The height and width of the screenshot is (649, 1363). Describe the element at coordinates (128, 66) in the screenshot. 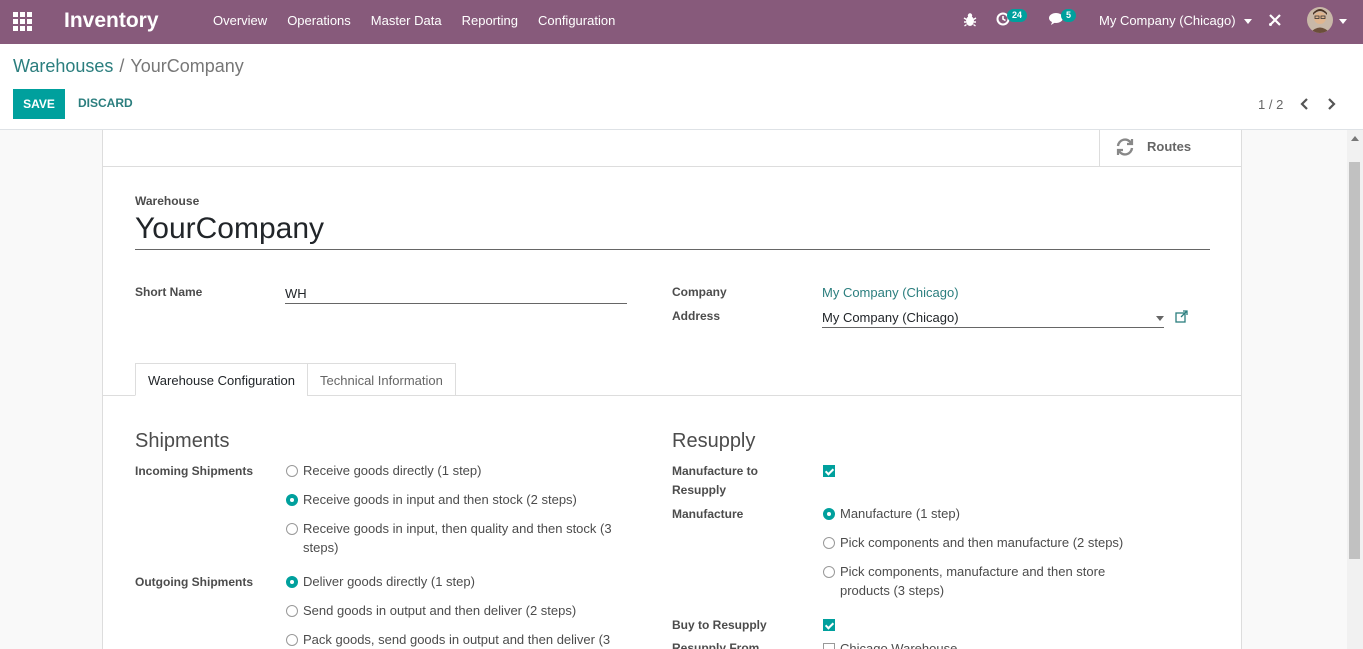

I see `breadcrumb: Warehouses / YourCompany` at that location.